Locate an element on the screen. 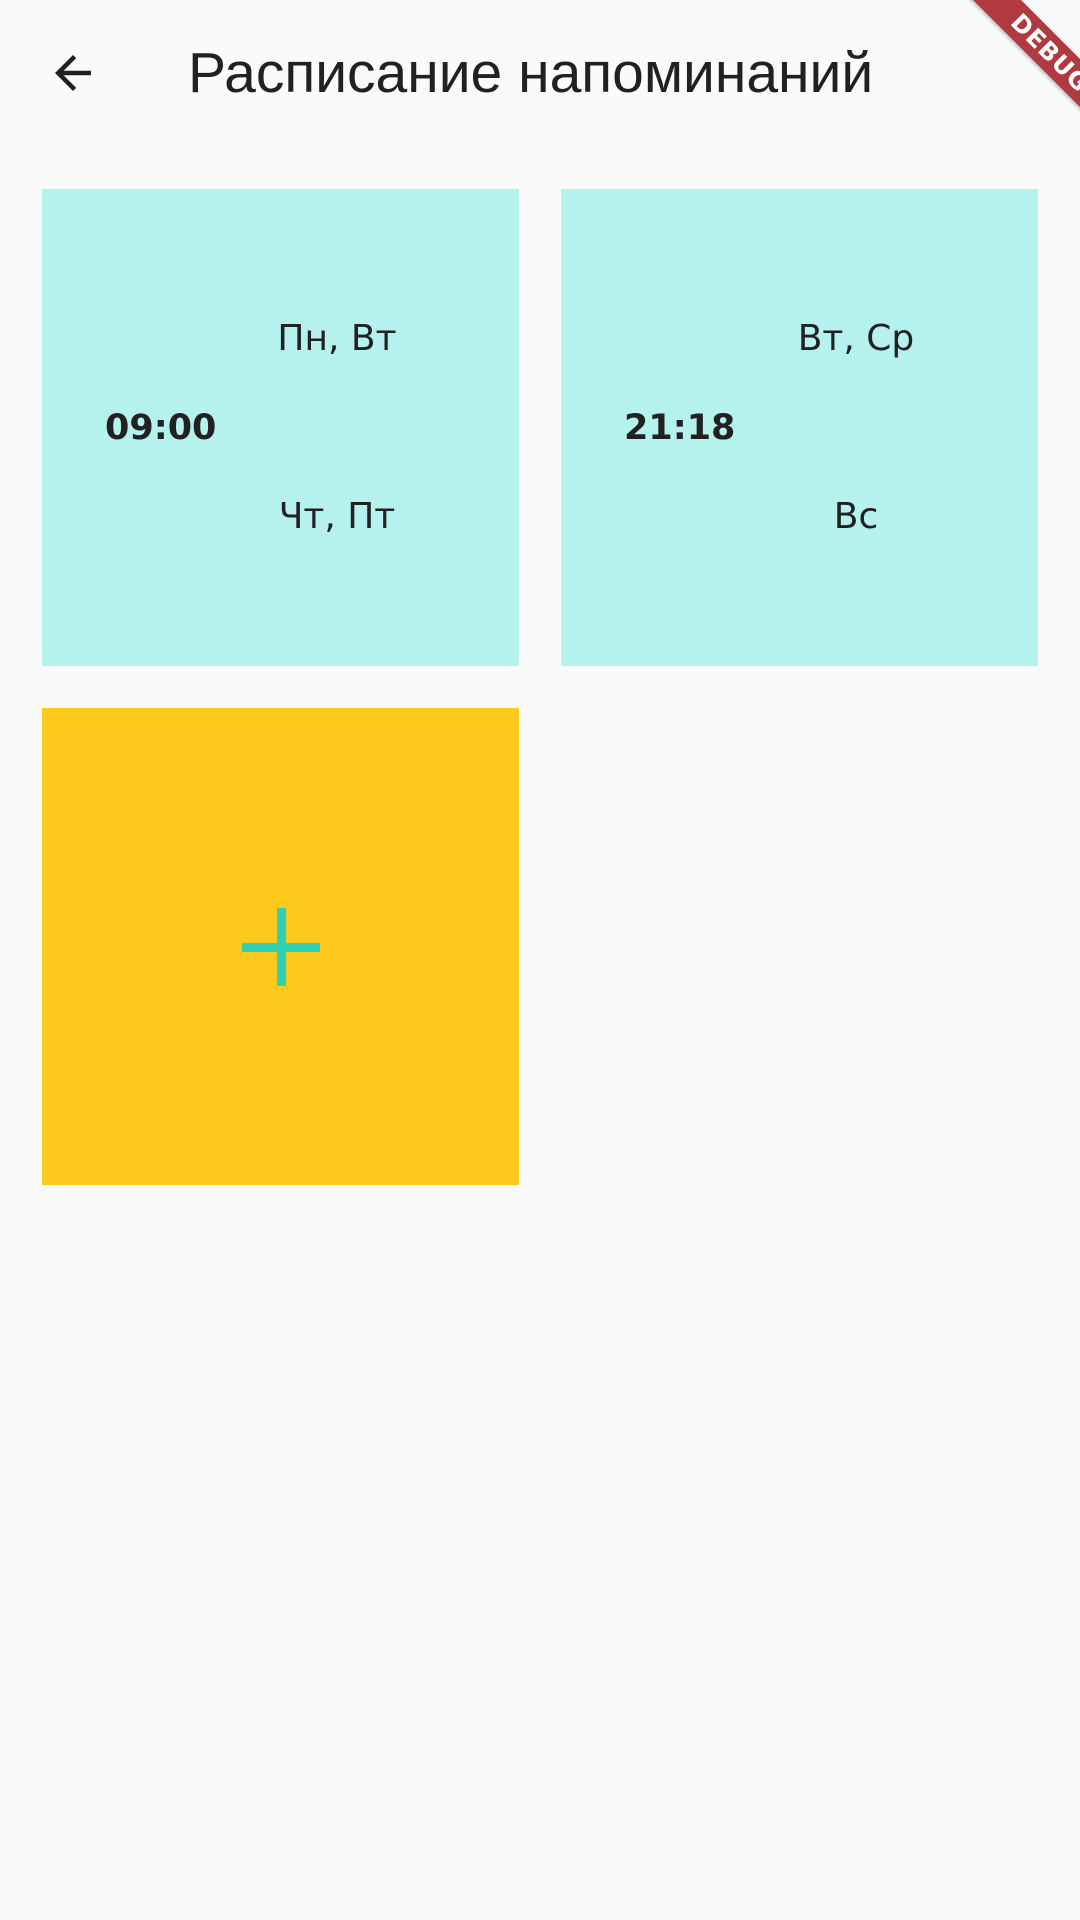 The width and height of the screenshot is (1080, 1920). reminder-time: 21:18 is located at coordinates (680, 428).